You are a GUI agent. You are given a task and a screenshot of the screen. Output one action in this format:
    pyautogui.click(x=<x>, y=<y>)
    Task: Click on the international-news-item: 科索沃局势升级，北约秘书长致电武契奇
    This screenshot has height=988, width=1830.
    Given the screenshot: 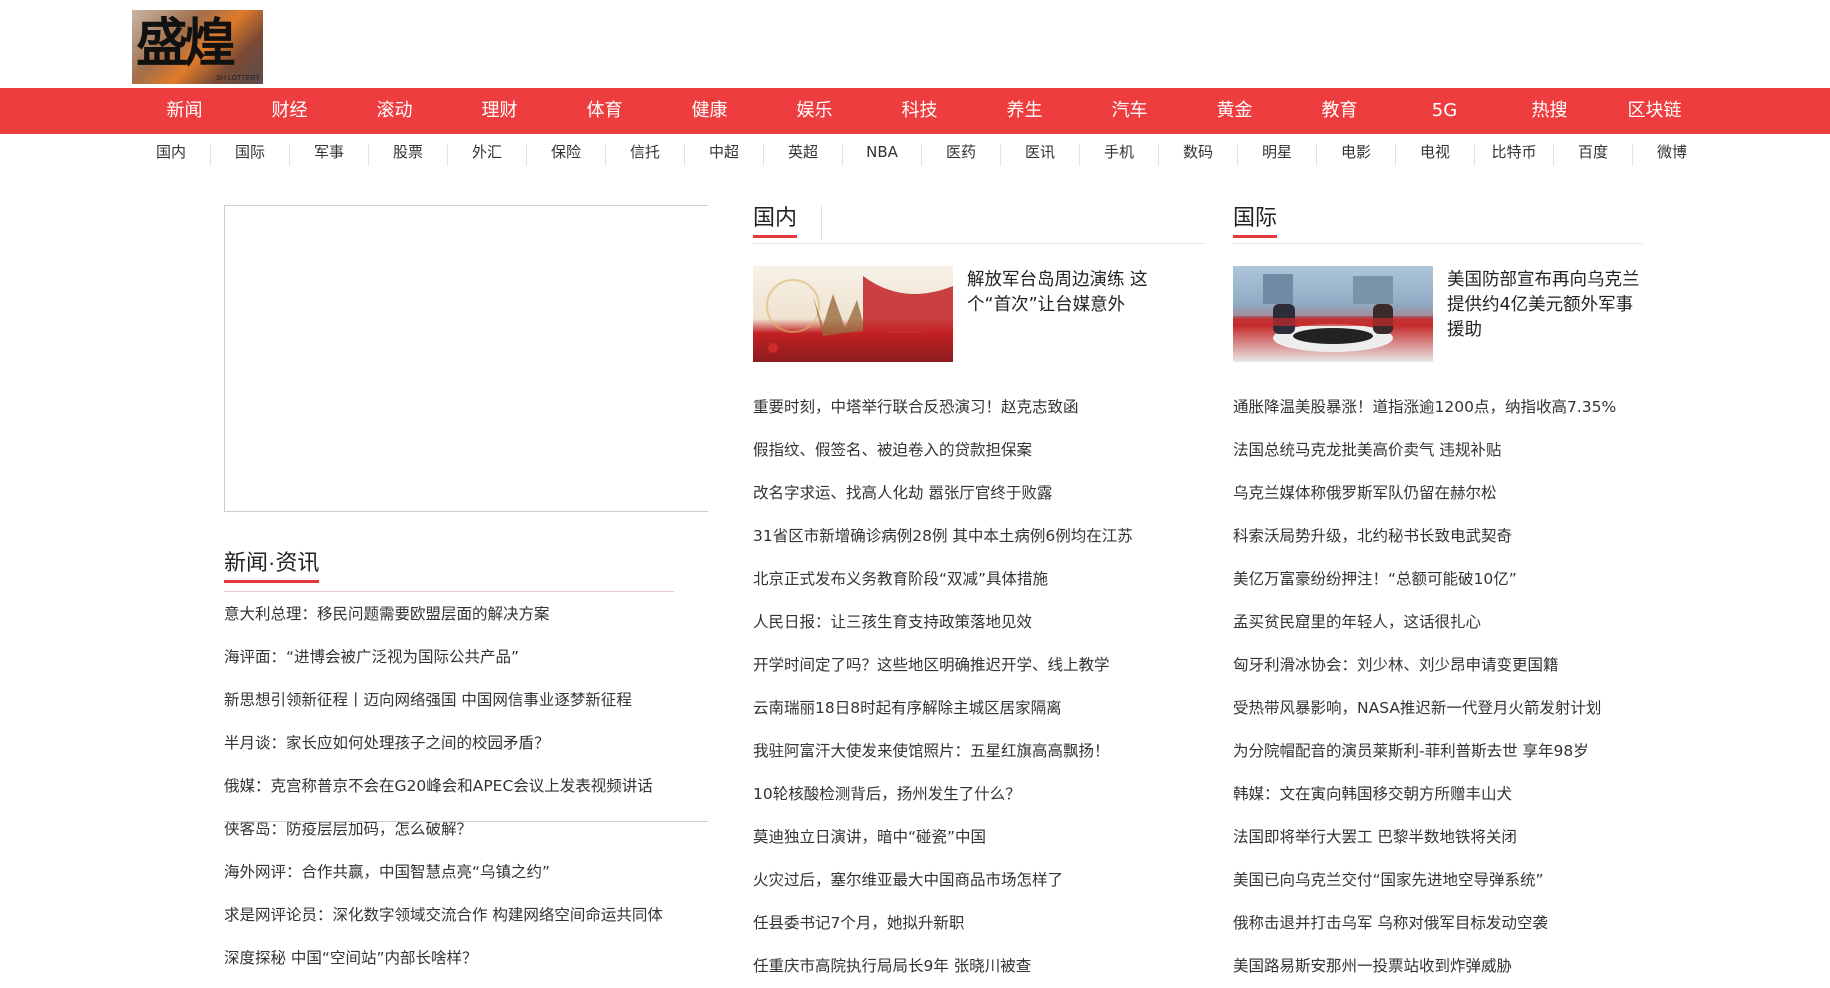 What is the action you would take?
    pyautogui.click(x=1438, y=536)
    